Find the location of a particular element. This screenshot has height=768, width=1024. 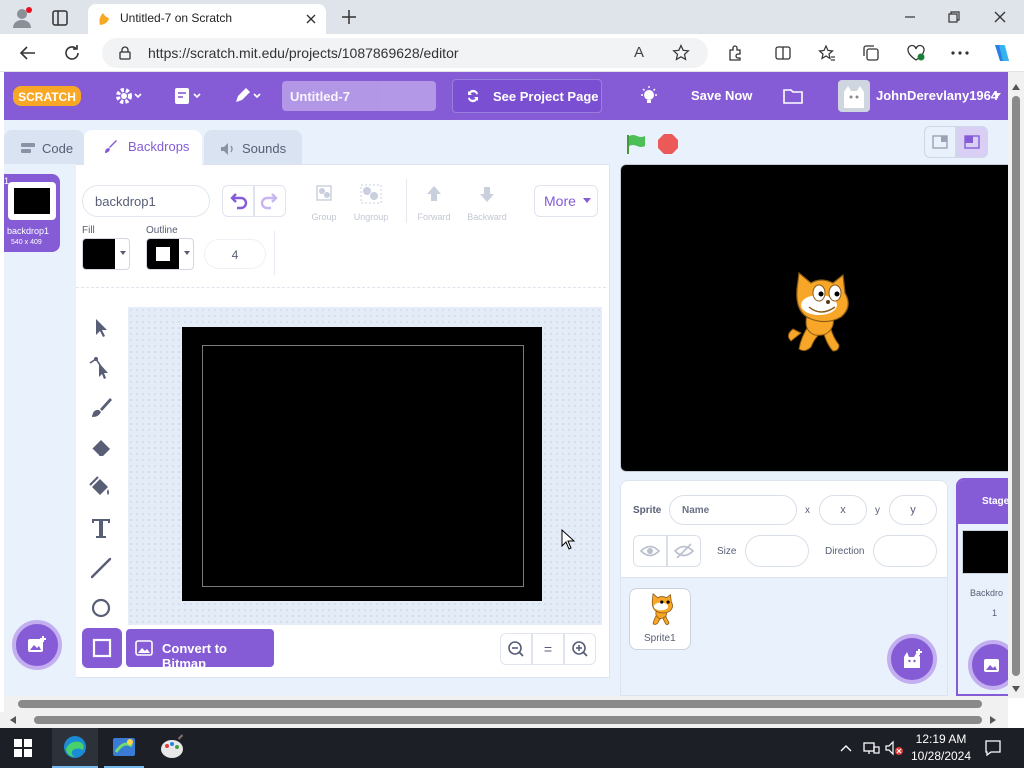

scroll-right-arrow-icon is located at coordinates (993, 720).